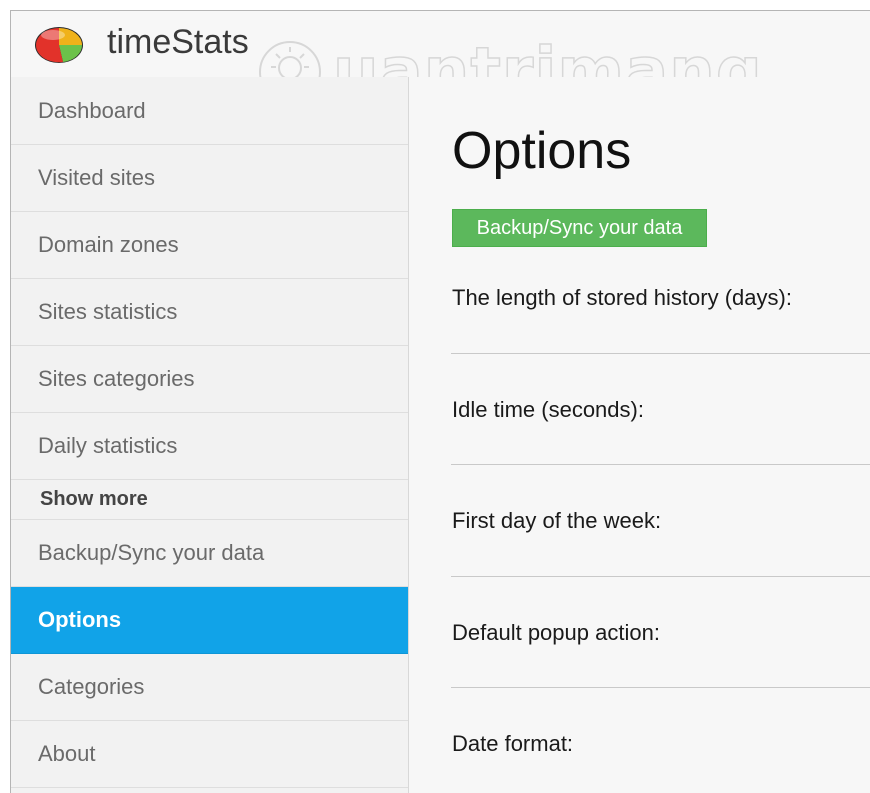 This screenshot has width=870, height=793. Describe the element at coordinates (209, 754) in the screenshot. I see `sidebar-item-about: About` at that location.